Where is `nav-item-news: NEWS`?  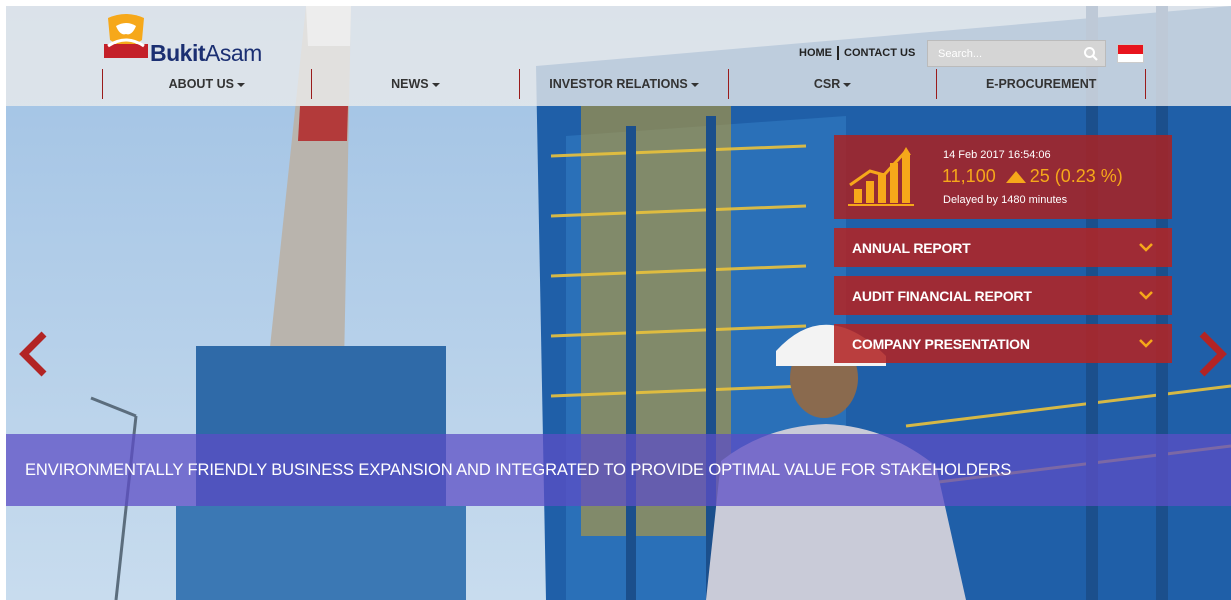
nav-item-news: NEWS is located at coordinates (415, 84).